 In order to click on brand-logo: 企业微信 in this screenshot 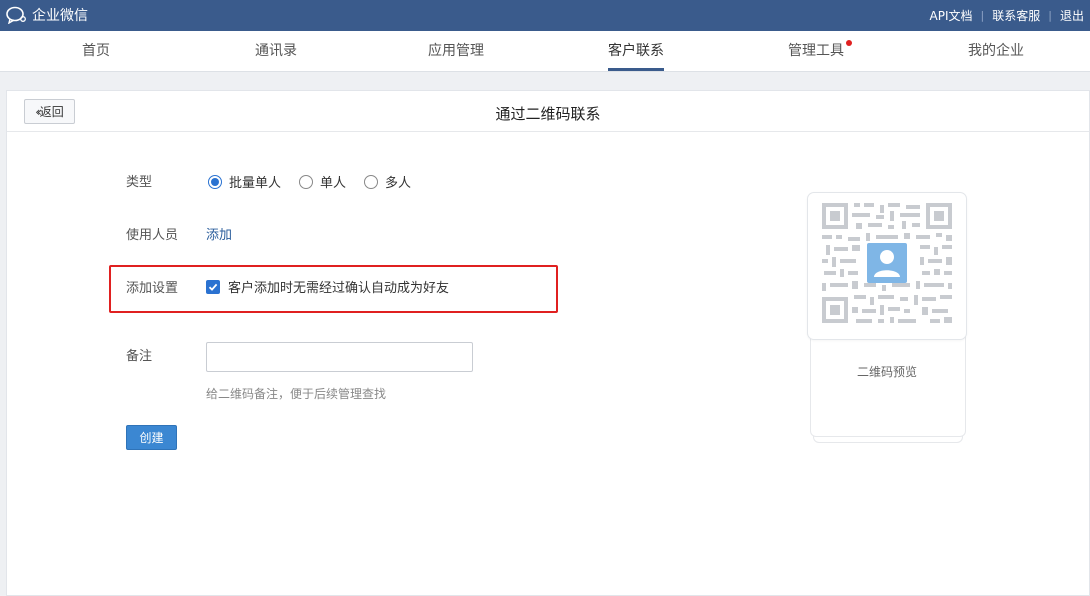, I will do `click(47, 15)`.